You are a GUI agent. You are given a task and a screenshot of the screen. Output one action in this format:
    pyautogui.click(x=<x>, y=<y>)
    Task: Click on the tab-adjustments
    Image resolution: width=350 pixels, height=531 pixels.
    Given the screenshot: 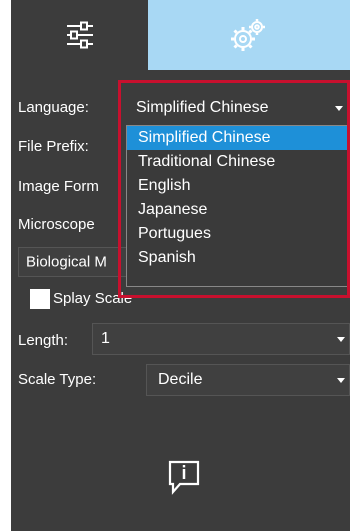 What is the action you would take?
    pyautogui.click(x=79, y=35)
    